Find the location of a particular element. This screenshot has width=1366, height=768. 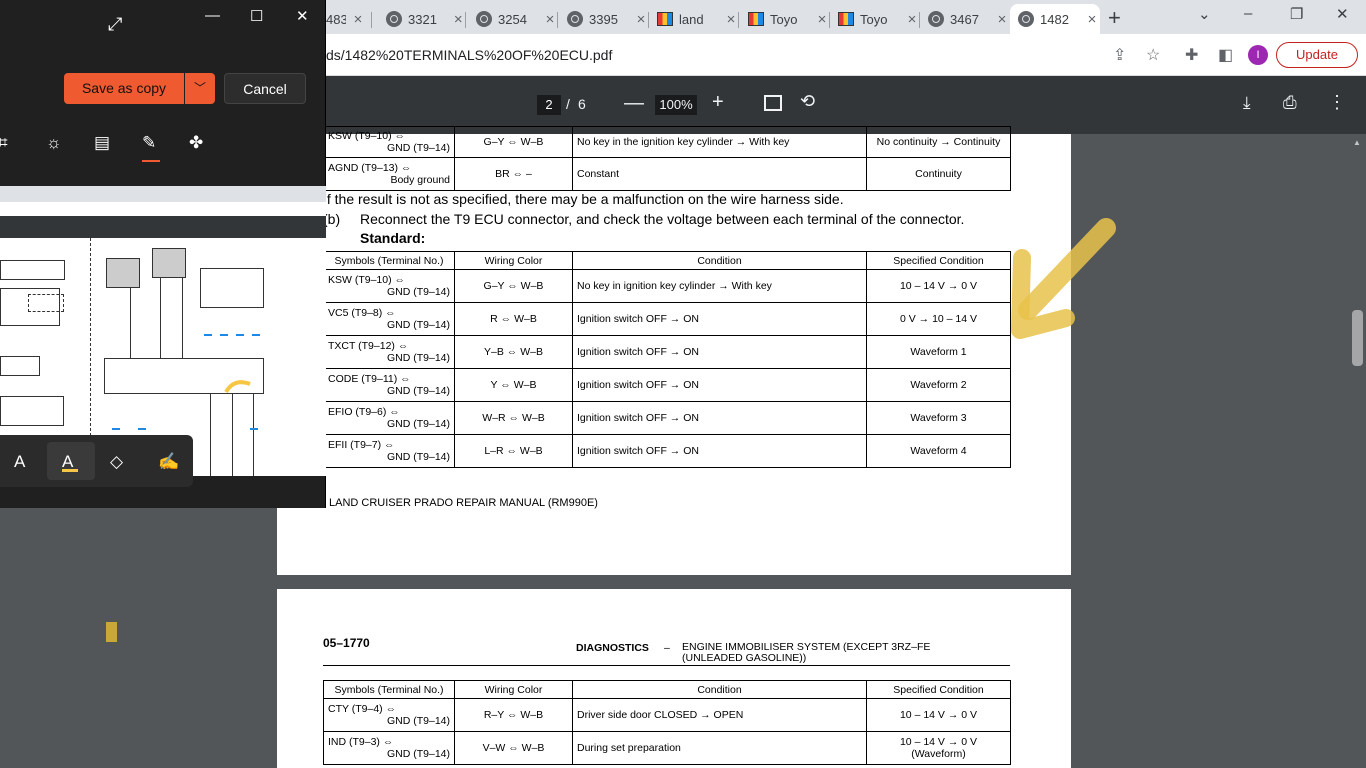

table-cell: 10 – 14 V → 0 V (Waveform) is located at coordinates (938, 748).